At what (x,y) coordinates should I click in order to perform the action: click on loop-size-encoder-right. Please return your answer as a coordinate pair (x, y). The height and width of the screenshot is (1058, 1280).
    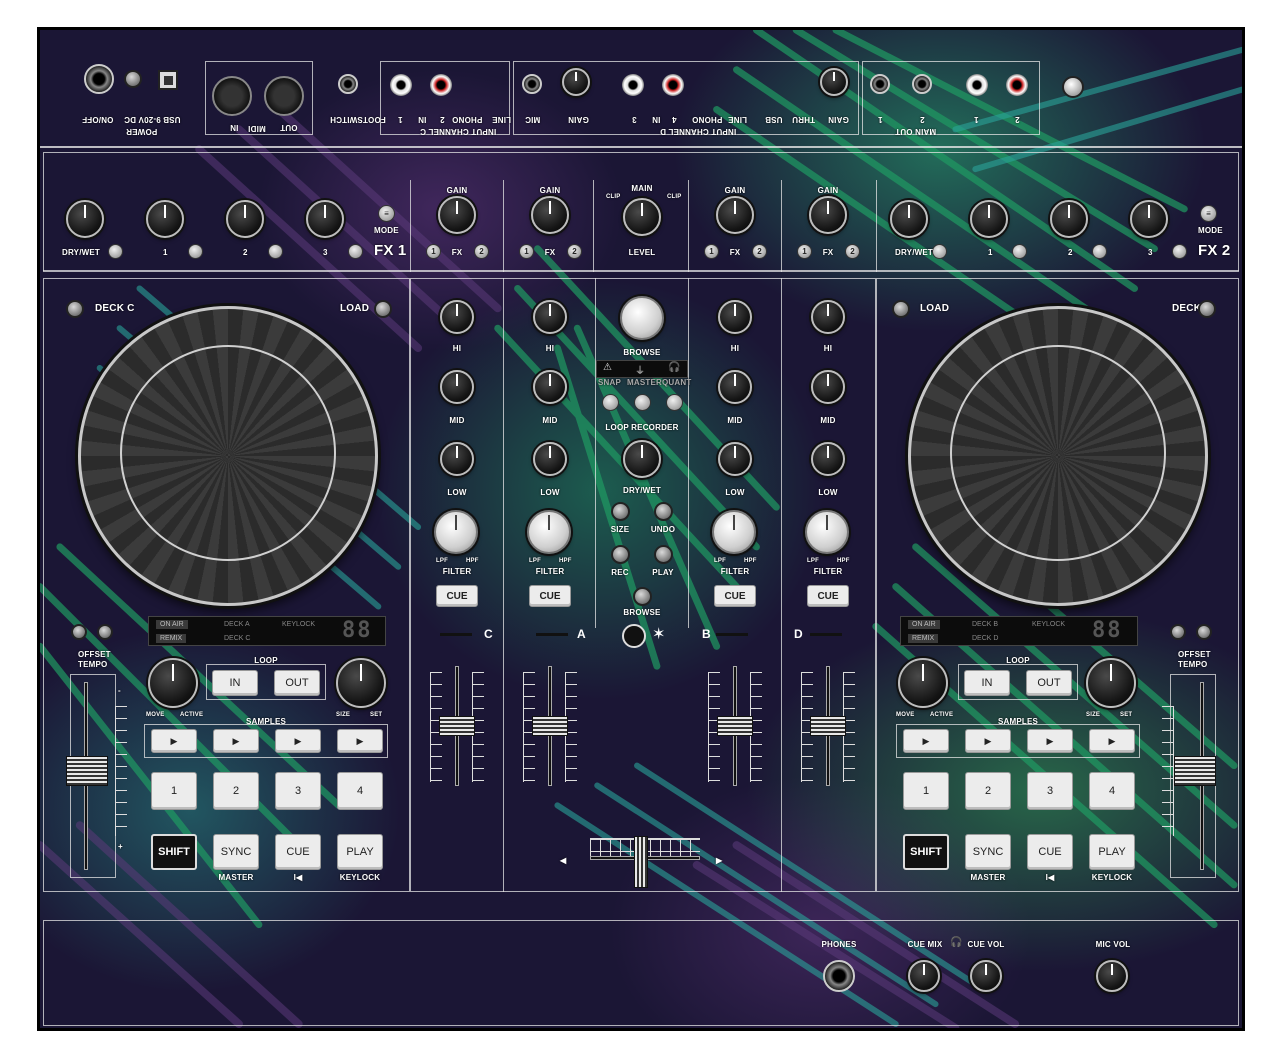
    Looking at the image, I should click on (1111, 683).